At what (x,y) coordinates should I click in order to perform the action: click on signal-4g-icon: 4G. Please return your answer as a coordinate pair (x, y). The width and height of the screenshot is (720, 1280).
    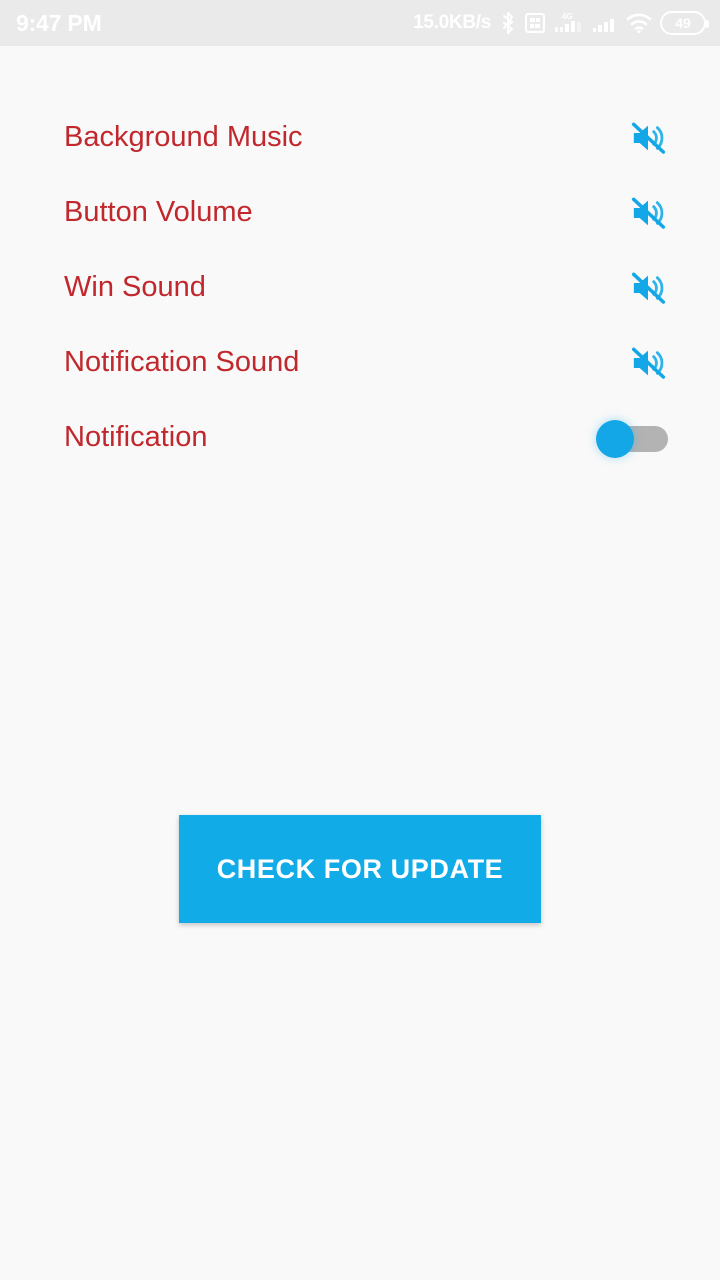
    Looking at the image, I should click on (569, 23).